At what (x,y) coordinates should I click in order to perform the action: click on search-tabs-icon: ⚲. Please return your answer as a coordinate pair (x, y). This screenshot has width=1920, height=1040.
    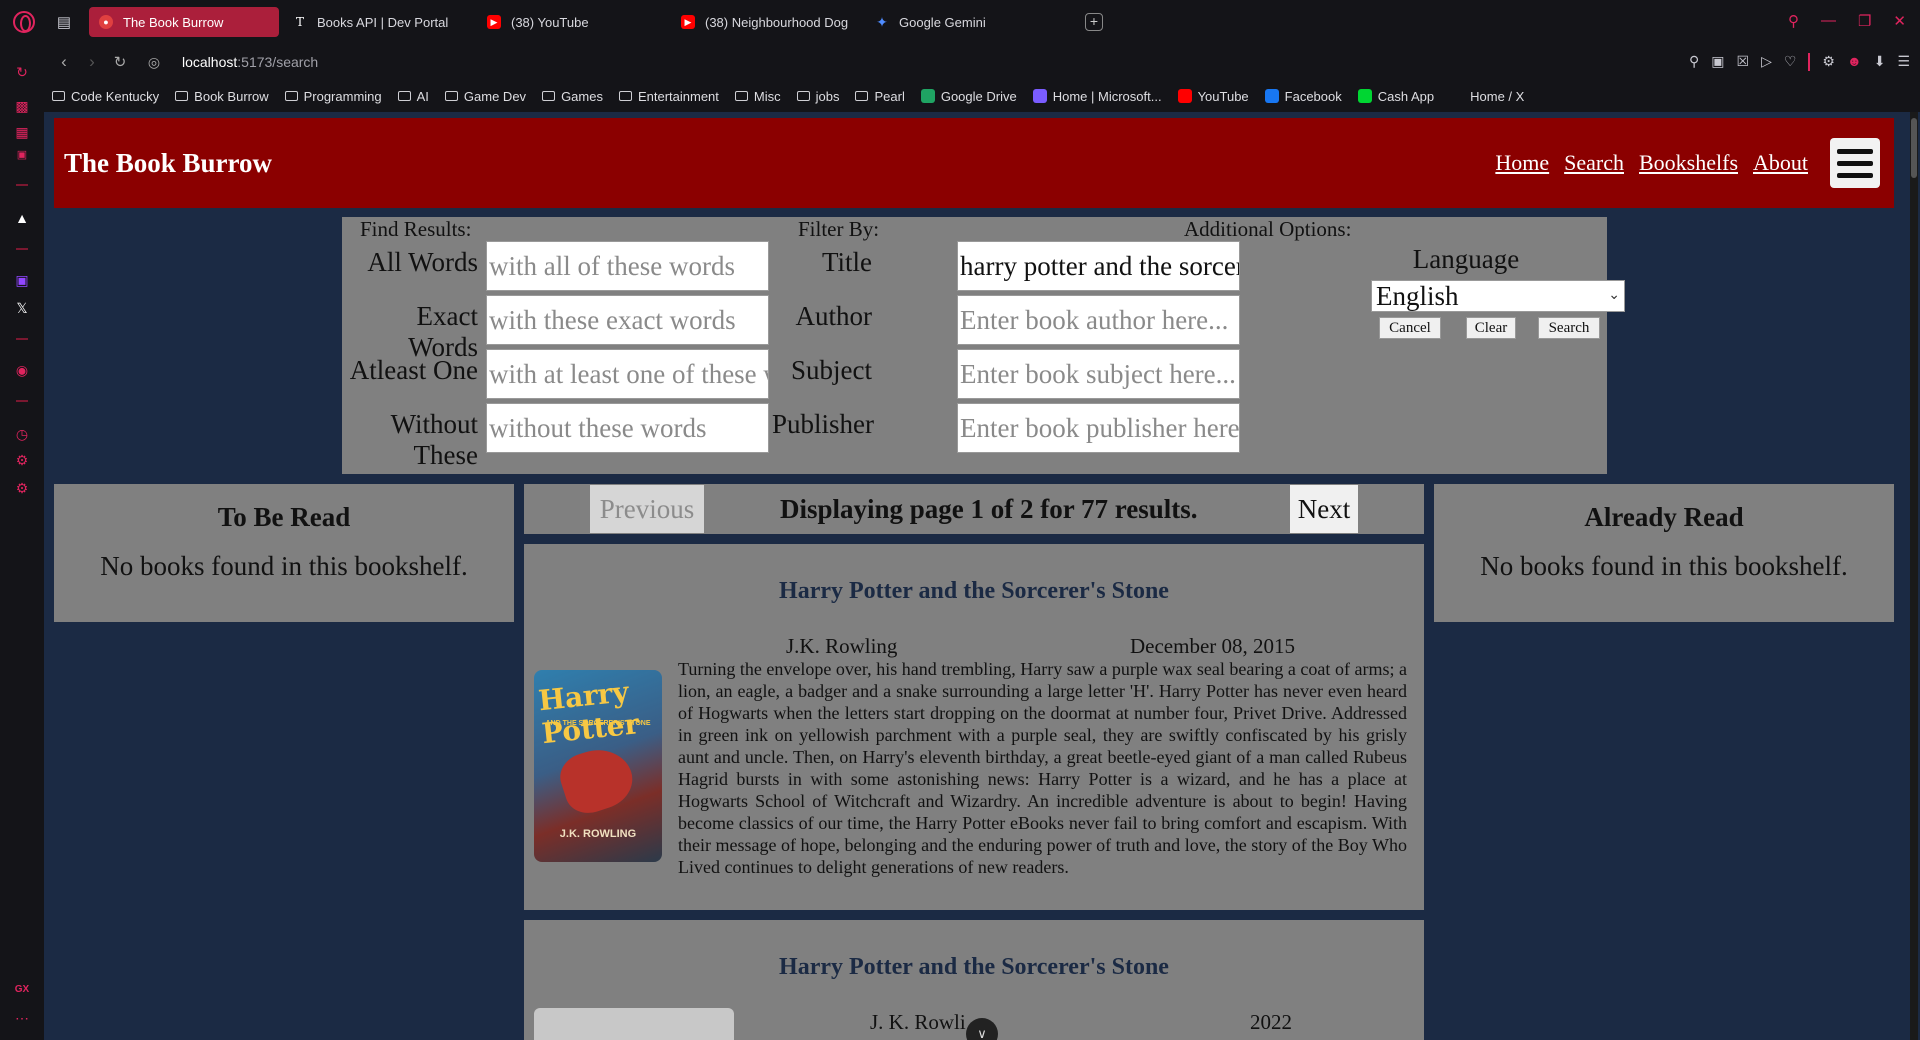
    Looking at the image, I should click on (1793, 21).